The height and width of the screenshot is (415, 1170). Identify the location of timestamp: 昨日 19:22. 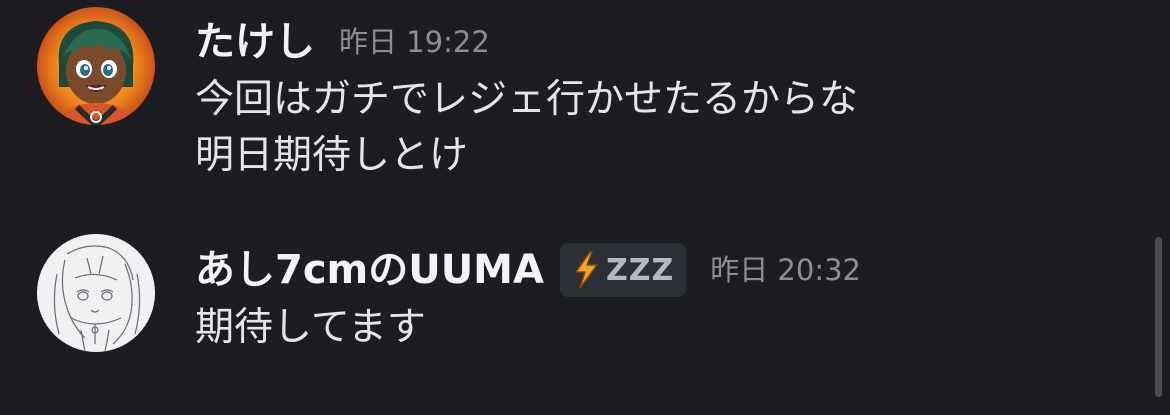
(414, 42).